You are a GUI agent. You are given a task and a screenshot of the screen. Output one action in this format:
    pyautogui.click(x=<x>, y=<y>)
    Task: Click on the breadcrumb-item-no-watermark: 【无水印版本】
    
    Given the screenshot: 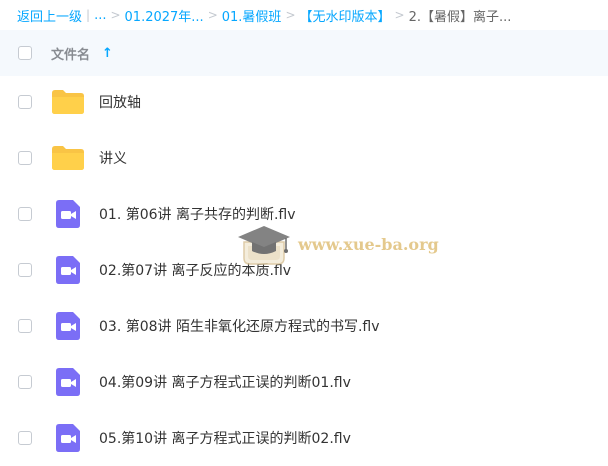 What is the action you would take?
    pyautogui.click(x=345, y=15)
    